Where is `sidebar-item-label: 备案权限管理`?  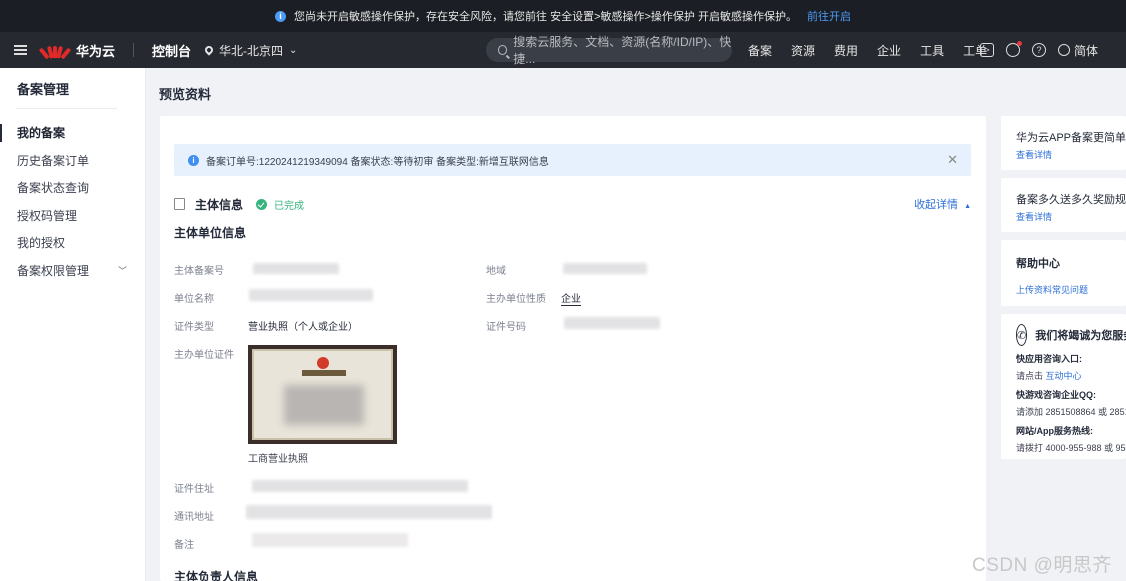
sidebar-item-label: 备案权限管理 is located at coordinates (53, 270).